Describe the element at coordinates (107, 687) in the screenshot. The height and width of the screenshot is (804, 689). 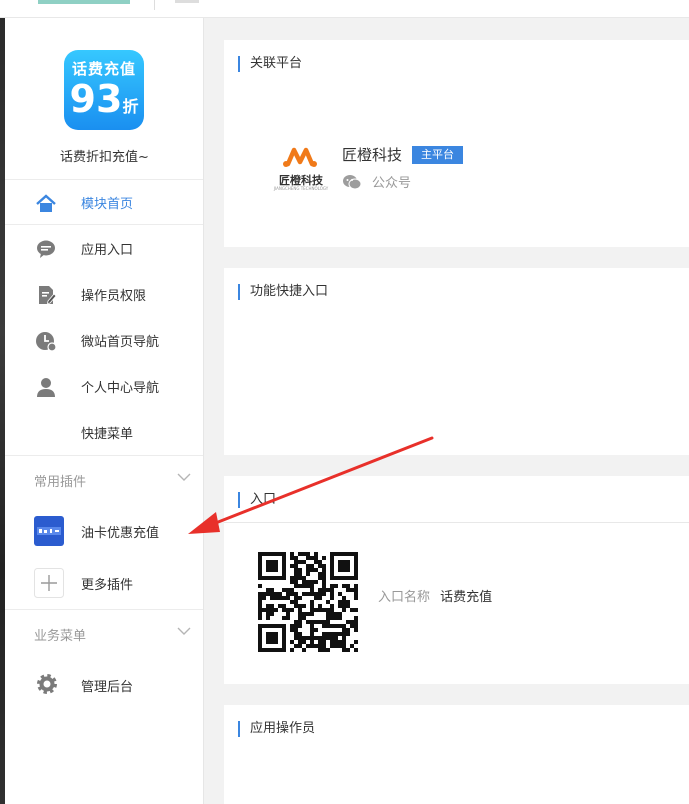
I see `menu-label: 管理后台` at that location.